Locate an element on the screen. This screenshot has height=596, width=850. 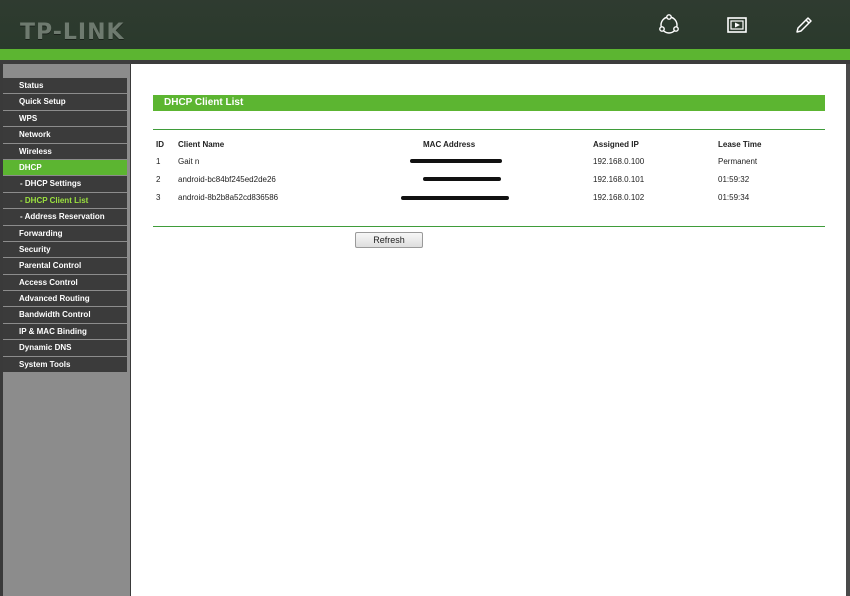
share-icon is located at coordinates (669, 25).